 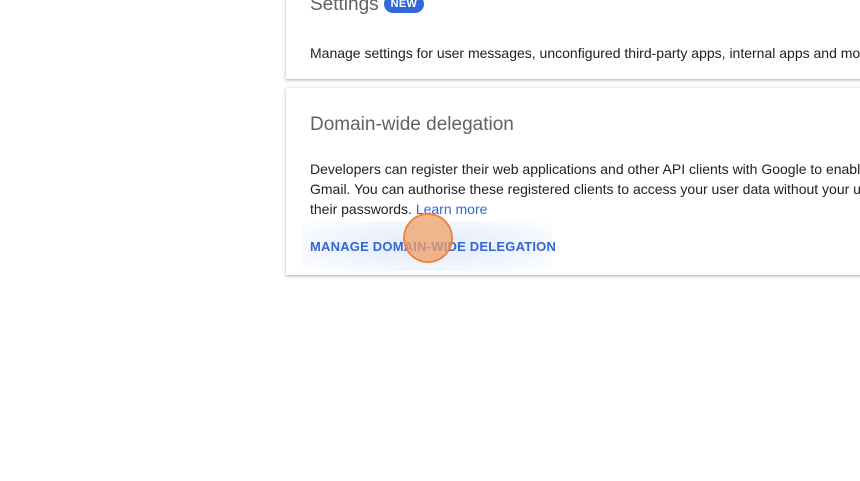 I want to click on delegation-card-title: Domain-wide delegation, so click(x=412, y=124).